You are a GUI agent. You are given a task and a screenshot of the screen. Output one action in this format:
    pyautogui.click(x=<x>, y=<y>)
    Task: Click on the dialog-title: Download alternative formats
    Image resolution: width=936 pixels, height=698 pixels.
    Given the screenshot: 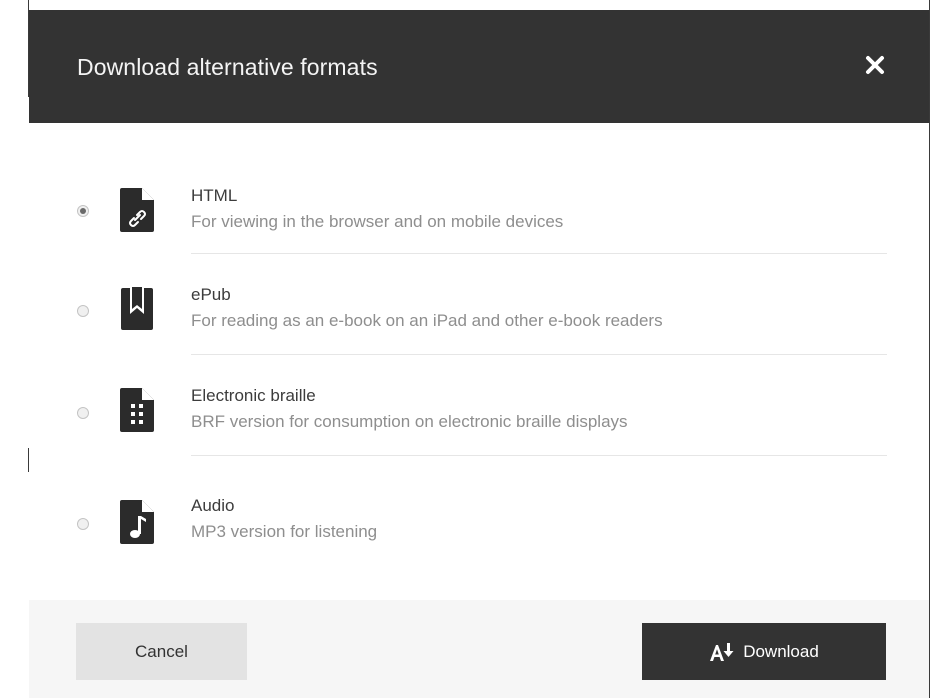 What is the action you would take?
    pyautogui.click(x=227, y=67)
    